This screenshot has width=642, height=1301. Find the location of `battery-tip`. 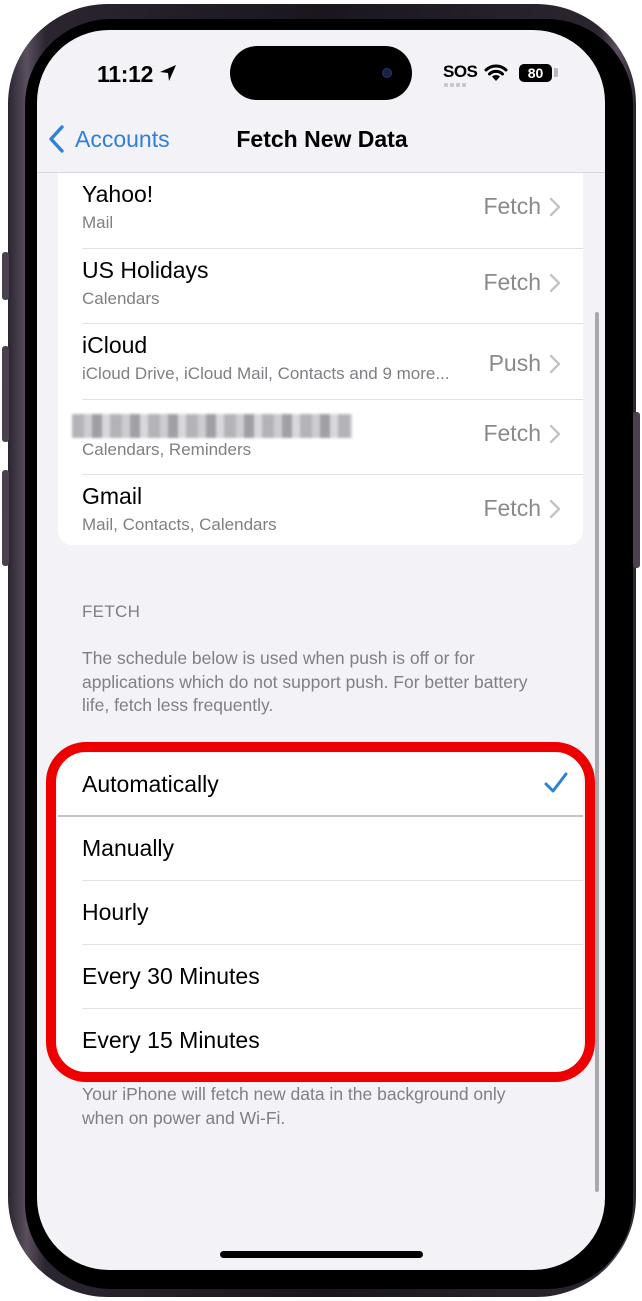

battery-tip is located at coordinates (556, 72).